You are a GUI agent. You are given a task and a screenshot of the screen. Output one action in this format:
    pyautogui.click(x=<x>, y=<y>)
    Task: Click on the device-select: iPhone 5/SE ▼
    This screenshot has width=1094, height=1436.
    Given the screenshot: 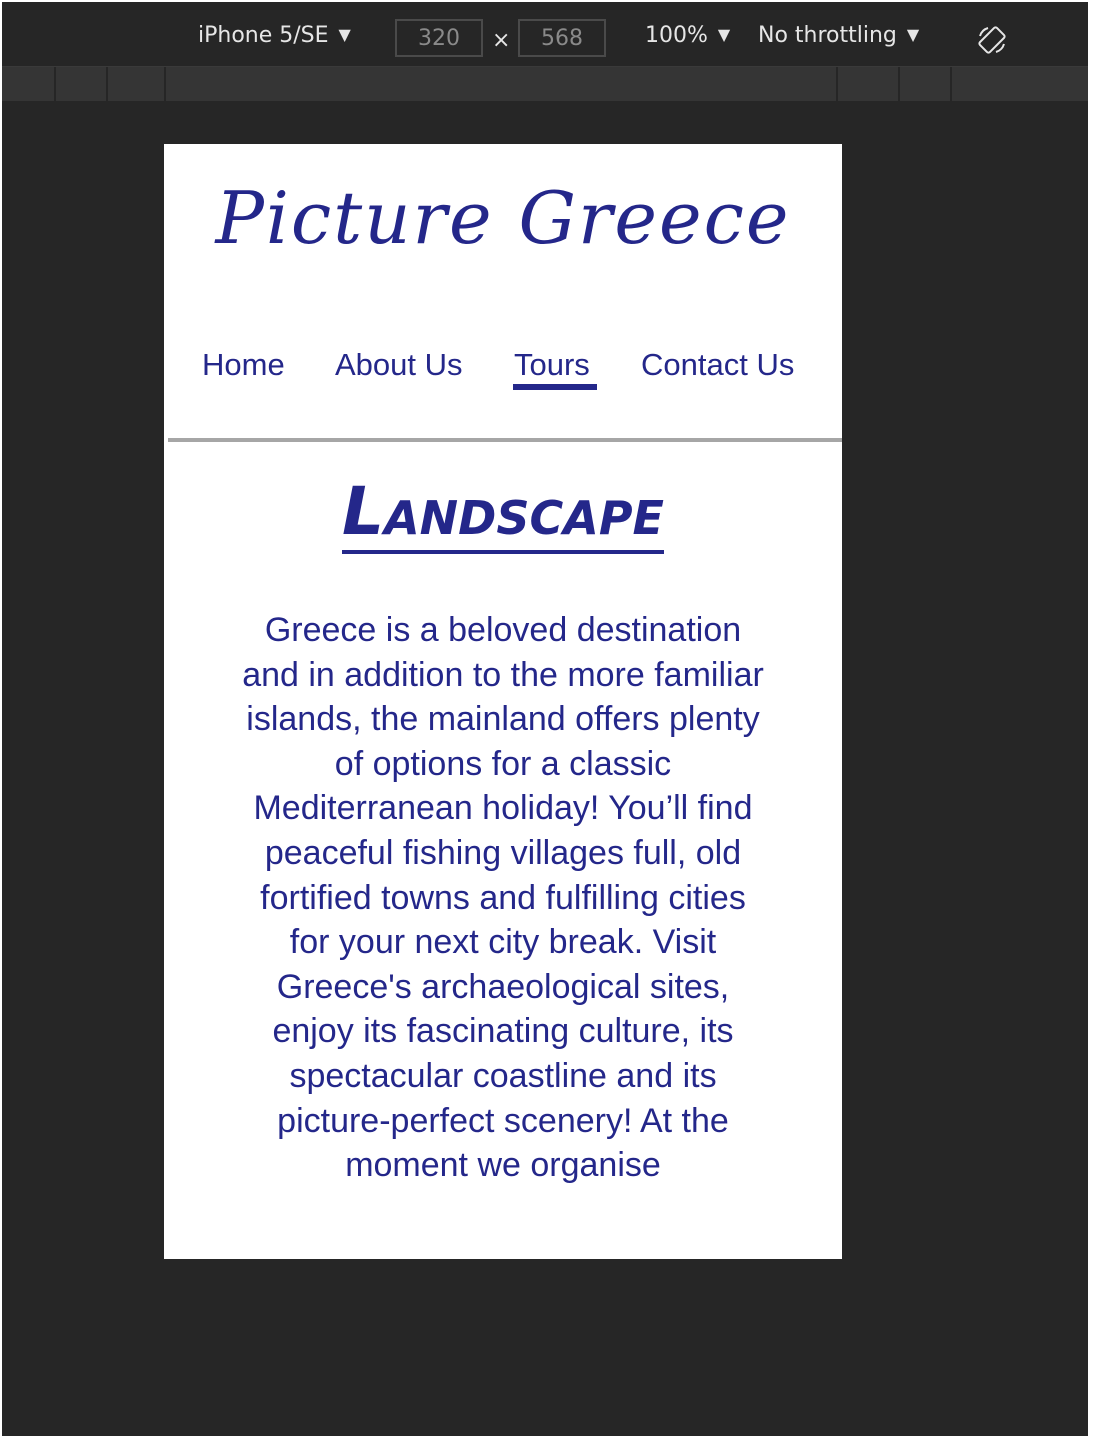 What is the action you would take?
    pyautogui.click(x=274, y=35)
    